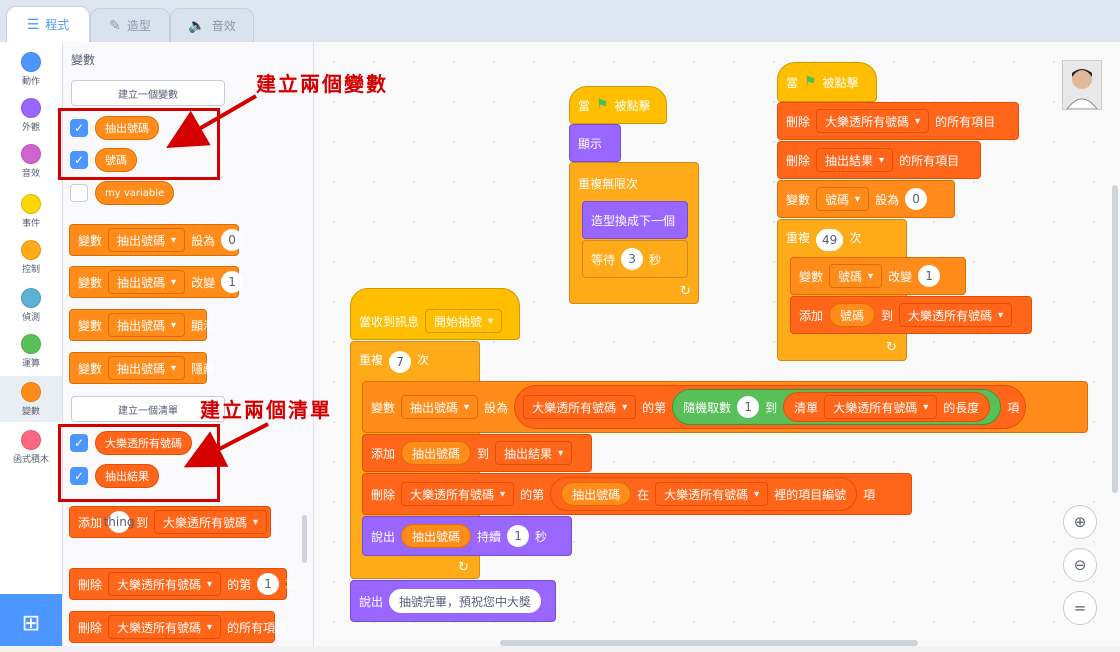  What do you see at coordinates (560, 649) in the screenshot?
I see `status-strip` at bounding box center [560, 649].